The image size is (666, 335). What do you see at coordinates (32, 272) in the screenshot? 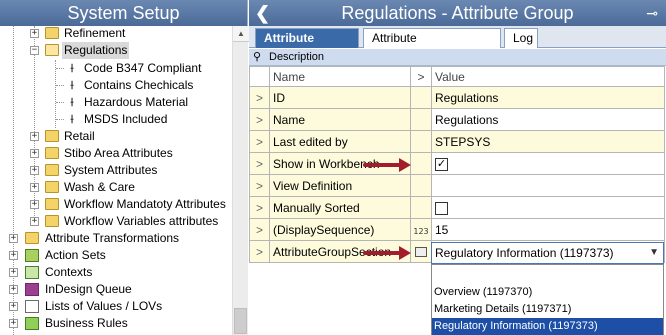
I see `contexts-icon` at bounding box center [32, 272].